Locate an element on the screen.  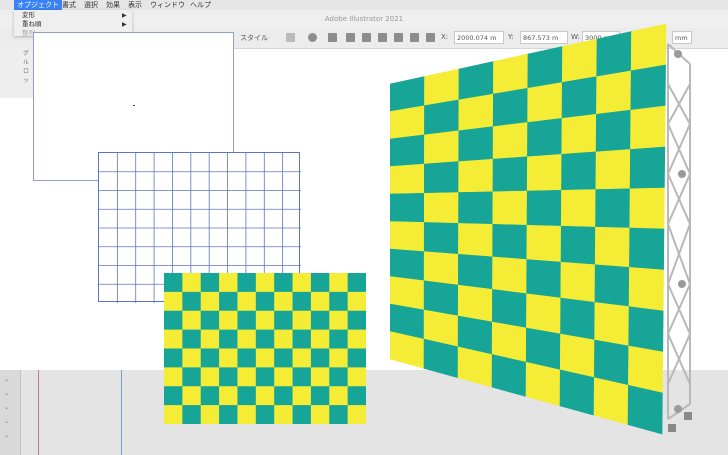
menu-select: 選択 is located at coordinates (91, 5).